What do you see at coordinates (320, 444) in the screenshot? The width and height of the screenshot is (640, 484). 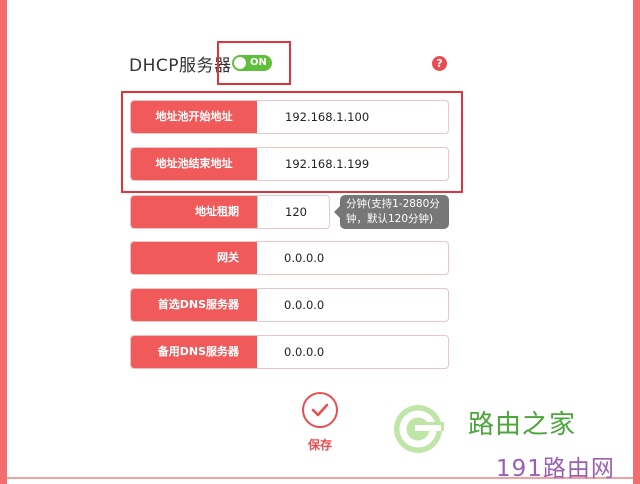 I see `save-label: 保存` at bounding box center [320, 444].